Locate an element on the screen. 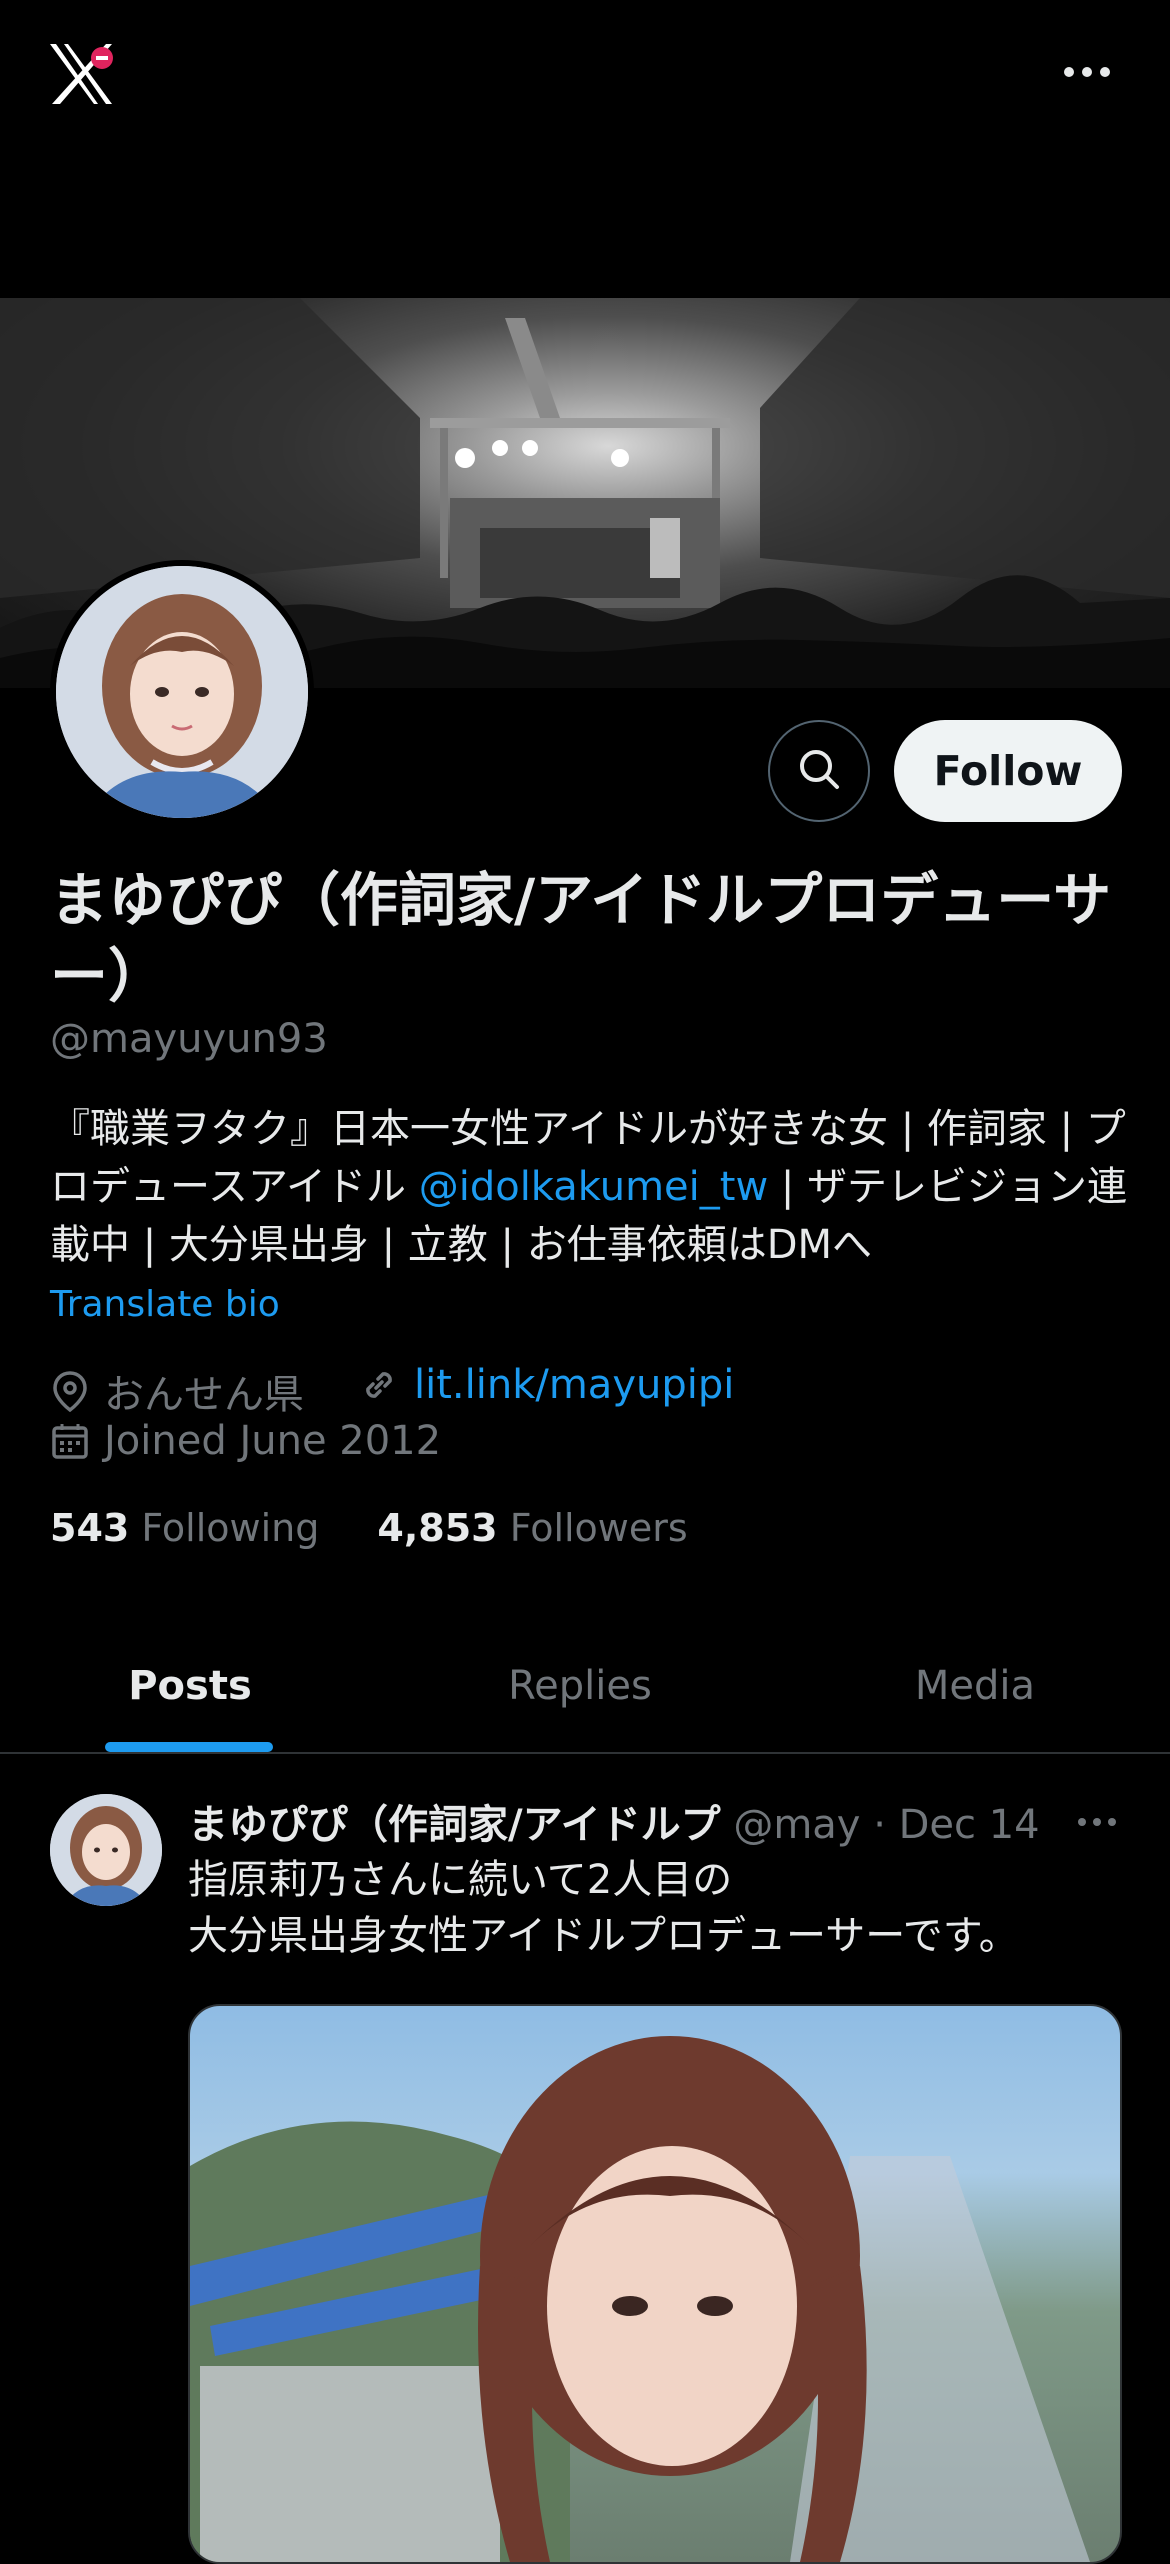  post-handle-date: @may · Dec 14 is located at coordinates (880, 1825).